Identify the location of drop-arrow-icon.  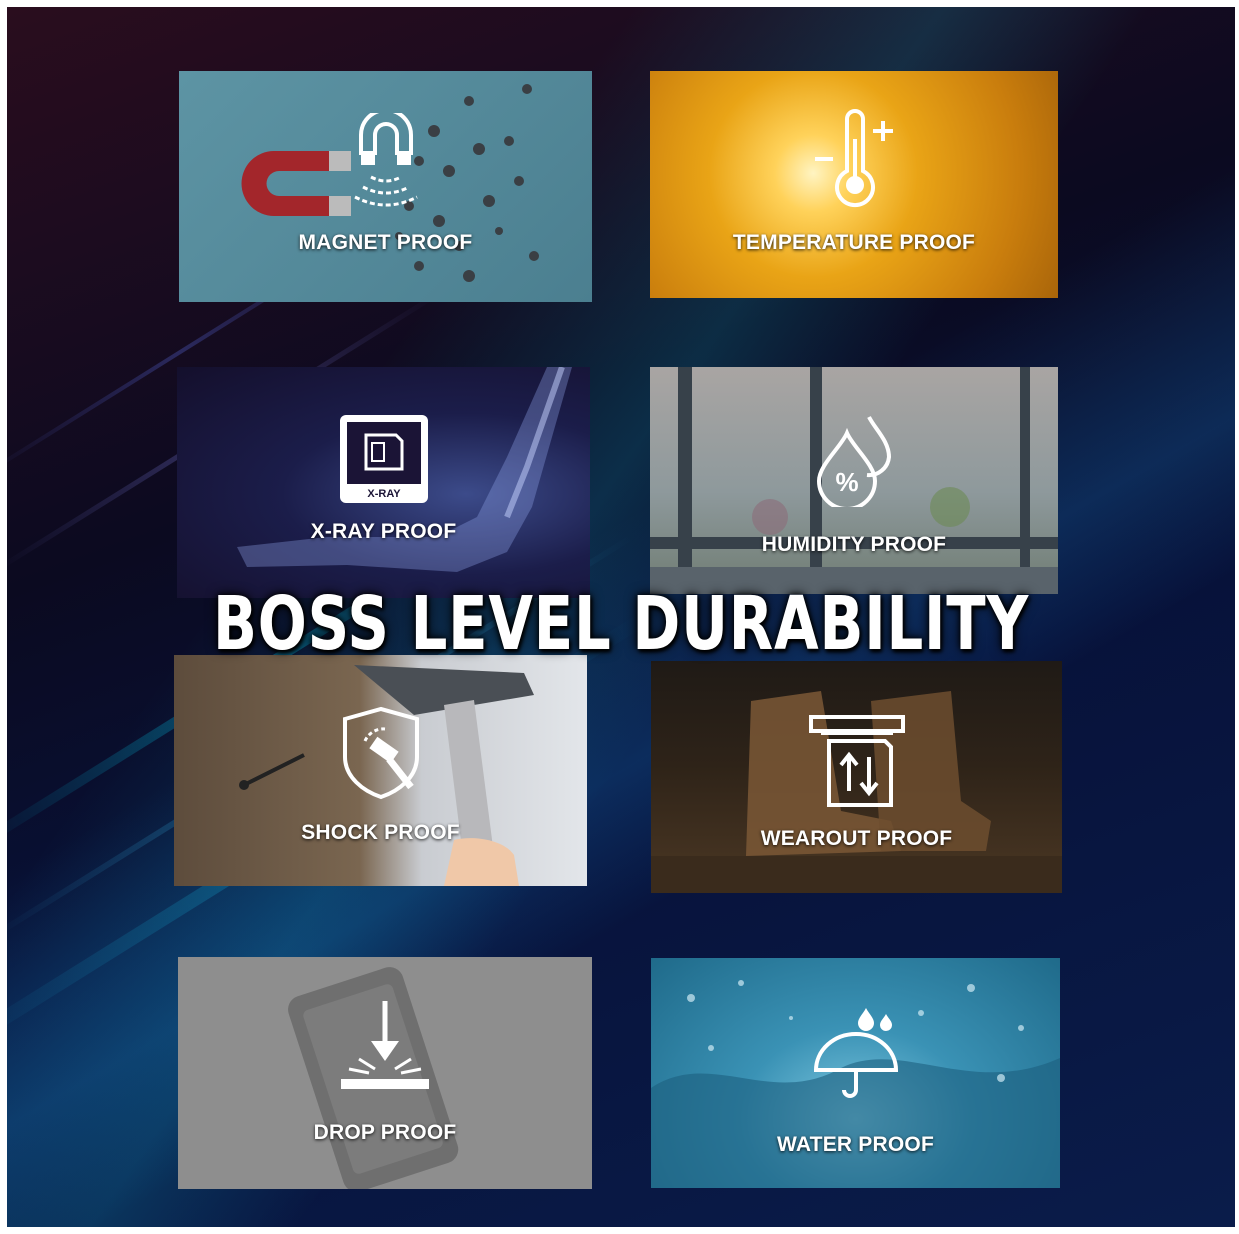
(385, 1045).